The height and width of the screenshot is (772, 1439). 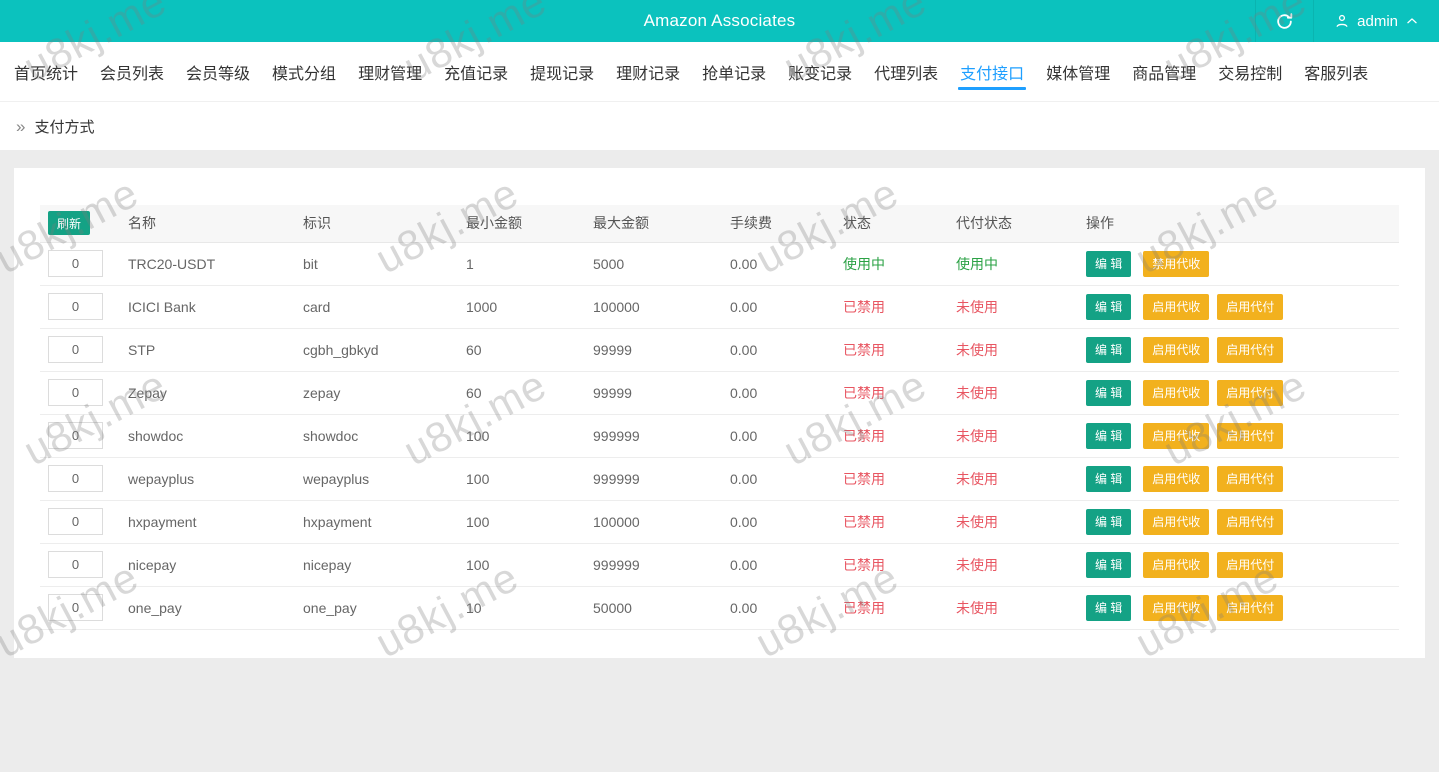 What do you see at coordinates (719, 223) in the screenshot?
I see `table-header-row: 刷新 名称 标识 最小金额 最大金额 手续费 状态 代付状态 操作` at bounding box center [719, 223].